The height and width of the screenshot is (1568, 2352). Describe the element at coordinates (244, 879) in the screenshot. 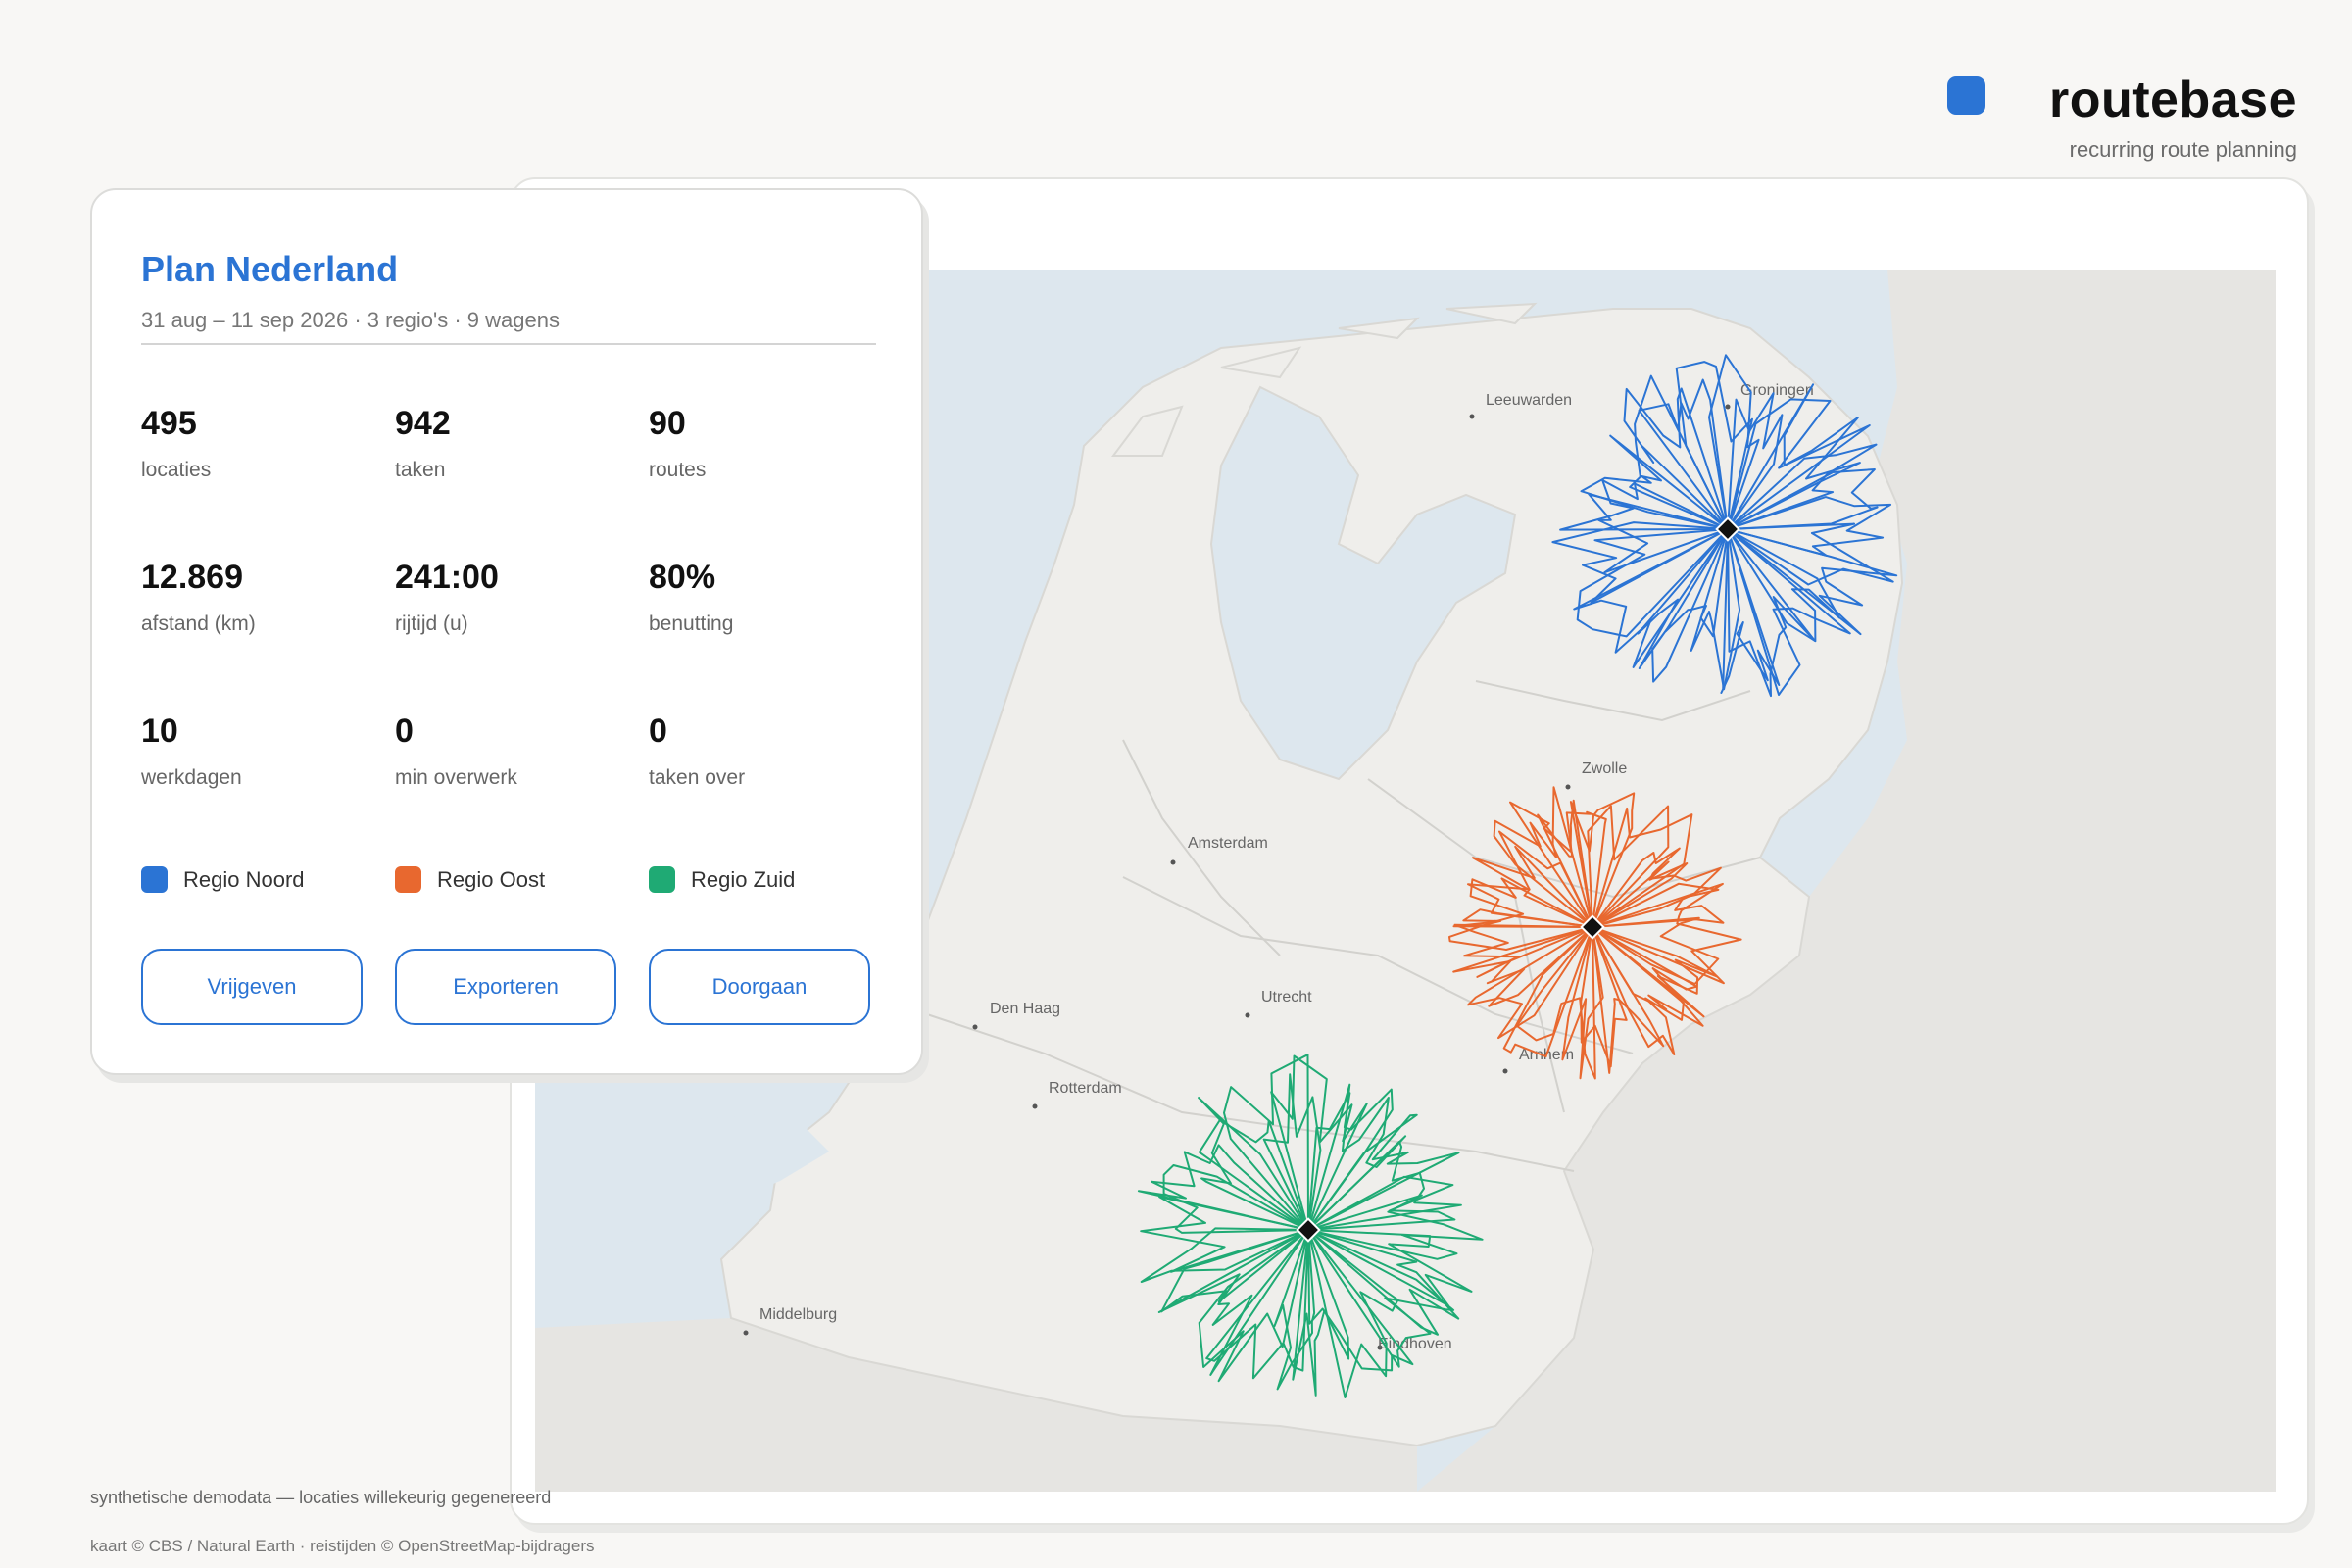

I see `legend-label: Regio Noord` at that location.